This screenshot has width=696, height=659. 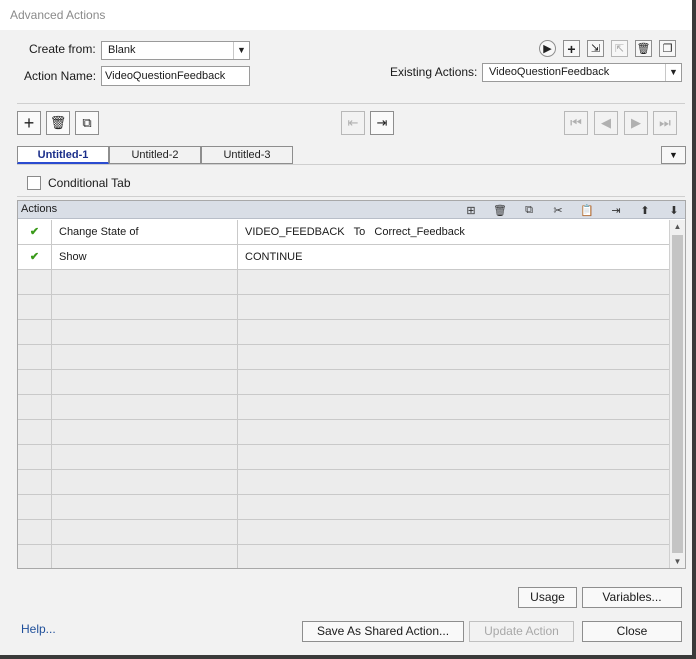 I want to click on scroll-down-icon: ▼, so click(x=677, y=561).